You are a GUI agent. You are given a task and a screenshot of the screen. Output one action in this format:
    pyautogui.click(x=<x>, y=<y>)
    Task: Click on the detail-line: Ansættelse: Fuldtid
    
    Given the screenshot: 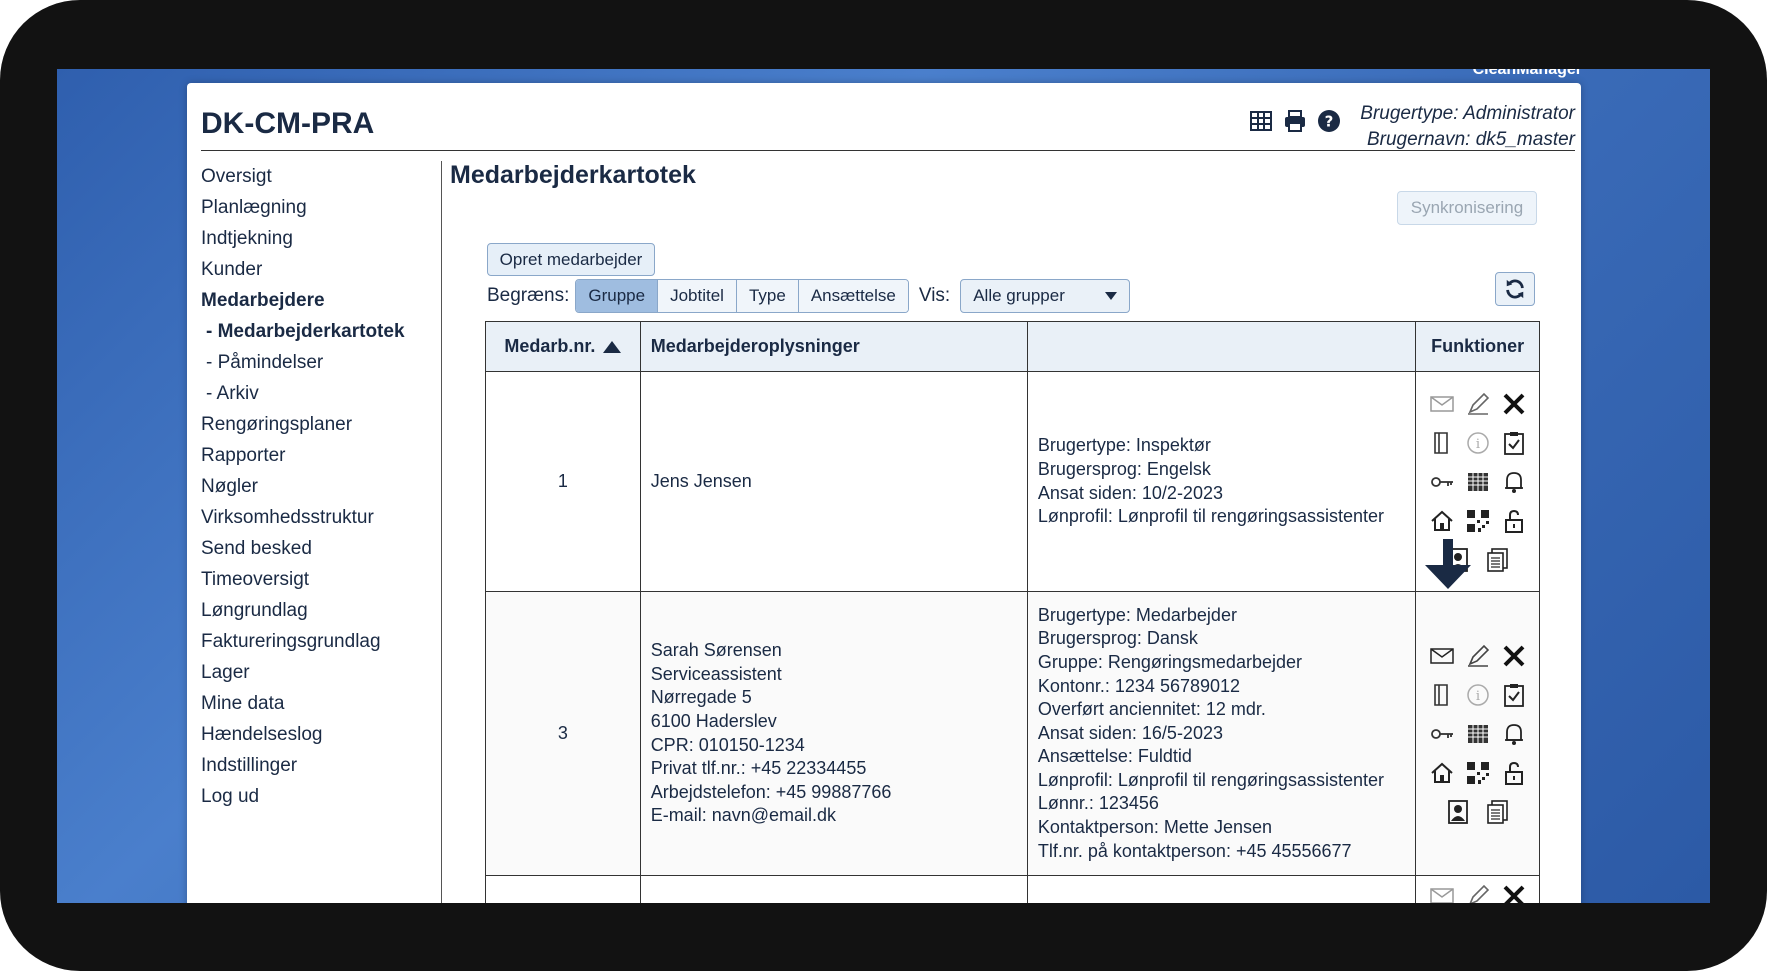 What is the action you would take?
    pyautogui.click(x=1114, y=756)
    